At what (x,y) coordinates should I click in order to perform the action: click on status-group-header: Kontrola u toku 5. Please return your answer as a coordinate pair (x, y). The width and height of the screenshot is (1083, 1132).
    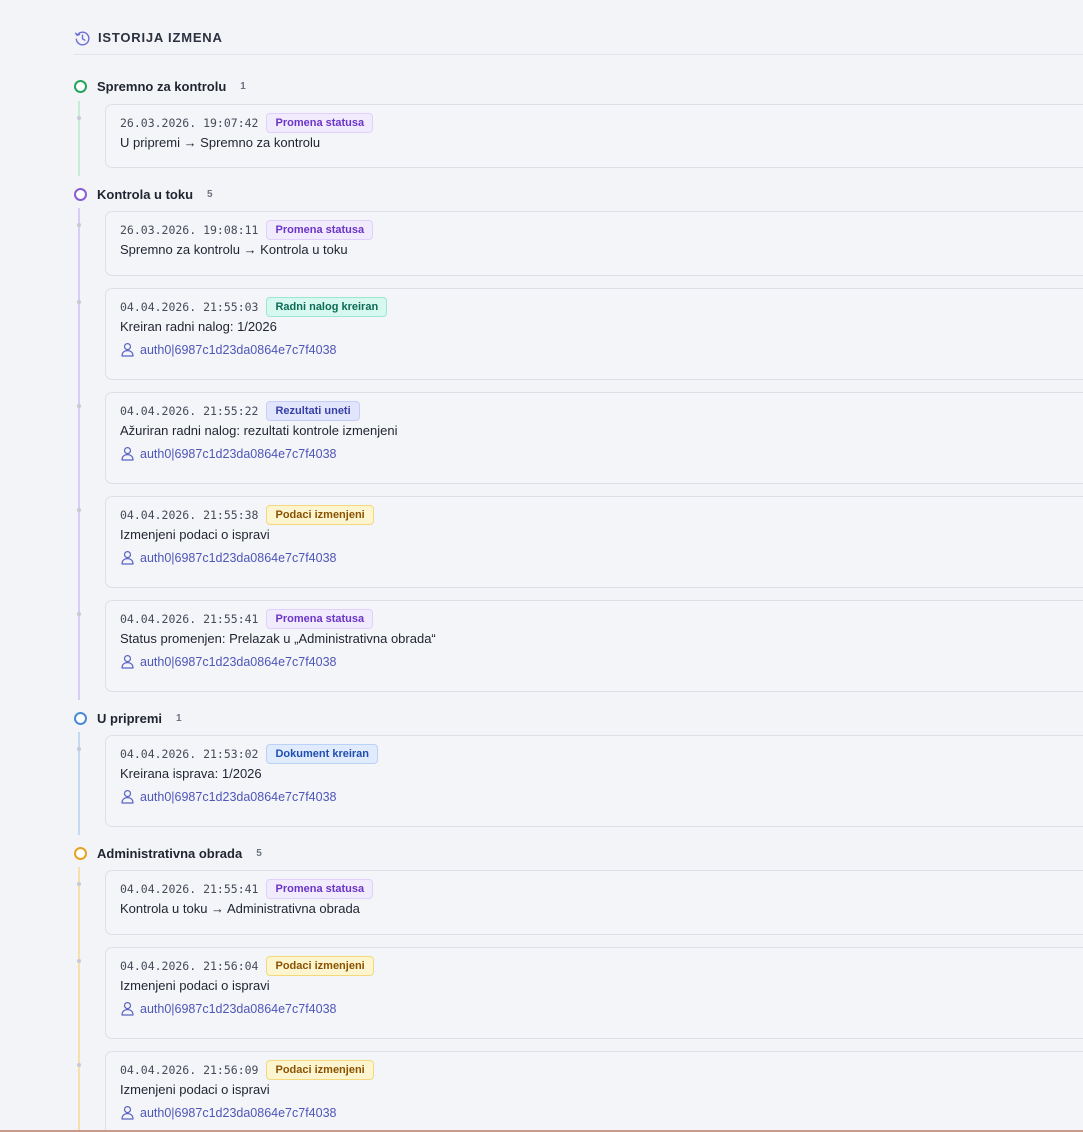
    Looking at the image, I should click on (143, 194).